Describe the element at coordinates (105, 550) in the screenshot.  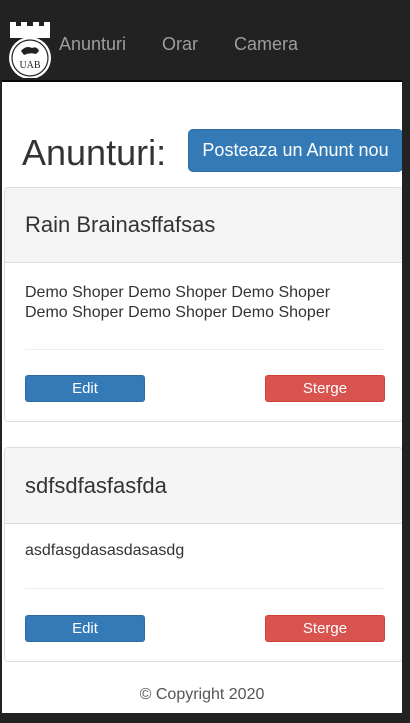
I see `announcement-body: asdfasgdasasdasasdg` at that location.